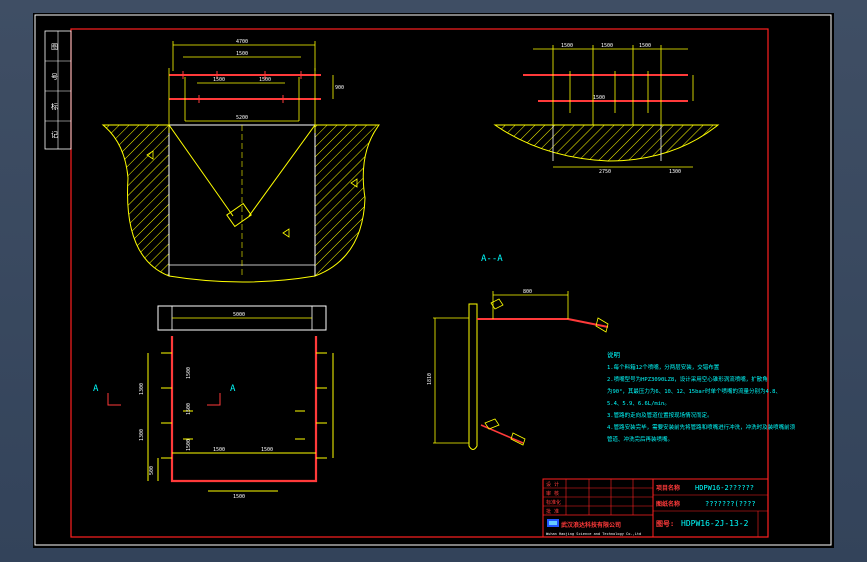 This screenshot has height=562, width=867. I want to click on note-line-7: 管道、冲洗完后再装喷嘴。, so click(640, 439).